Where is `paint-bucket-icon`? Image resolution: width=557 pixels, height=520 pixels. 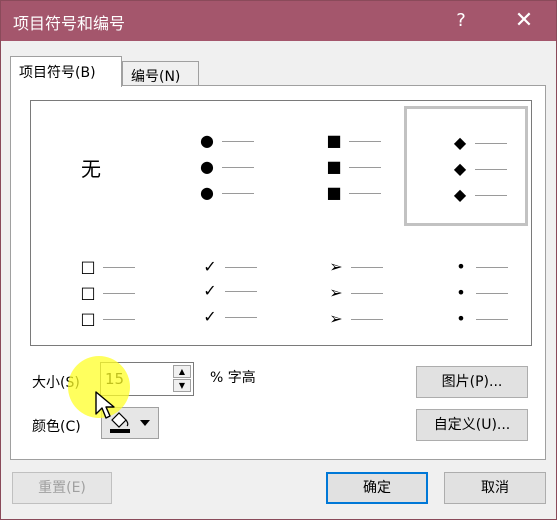 paint-bucket-icon is located at coordinates (130, 422).